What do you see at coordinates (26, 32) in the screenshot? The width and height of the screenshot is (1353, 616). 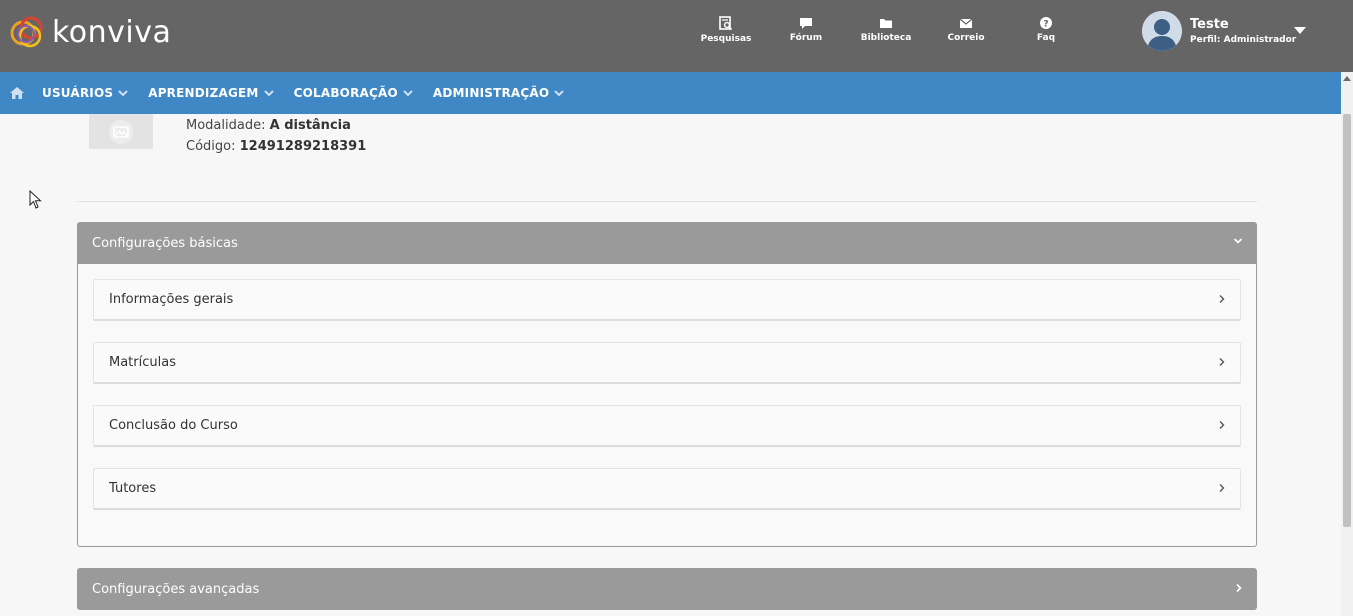 I see `konviva-logo-mark-icon` at bounding box center [26, 32].